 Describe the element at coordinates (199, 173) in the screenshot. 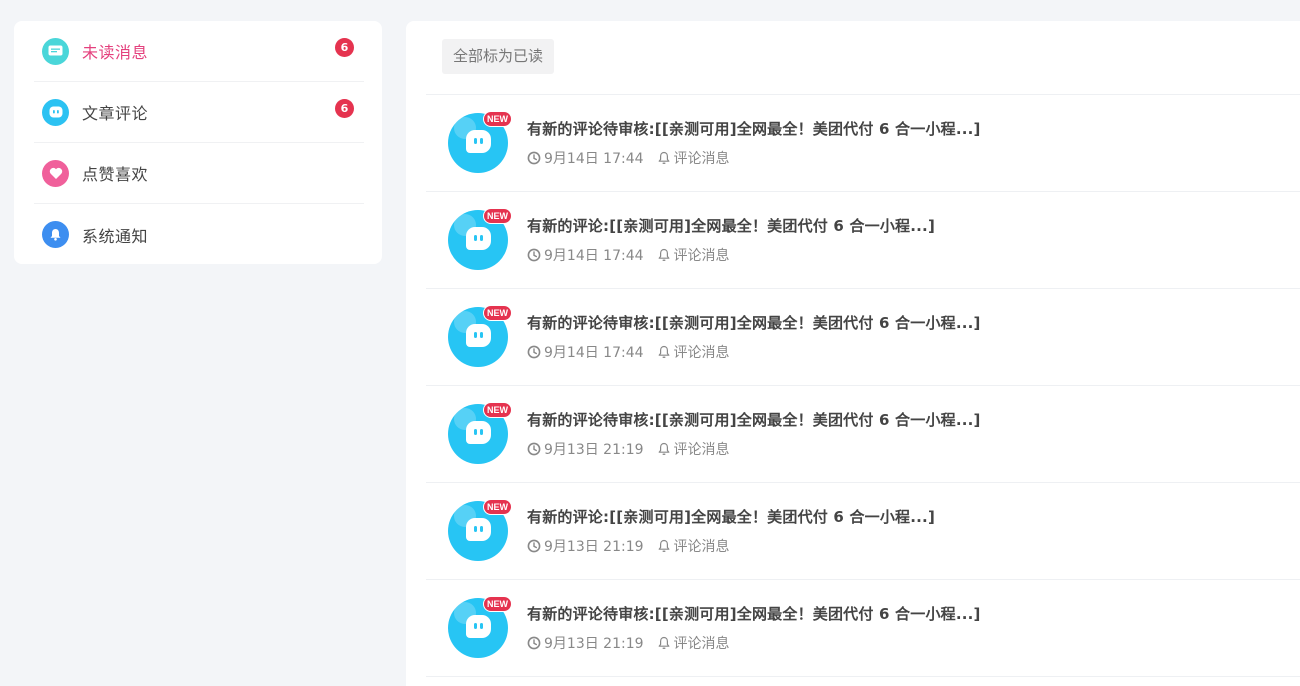

I see `sidebar-item-likes: 点赞喜欢` at that location.